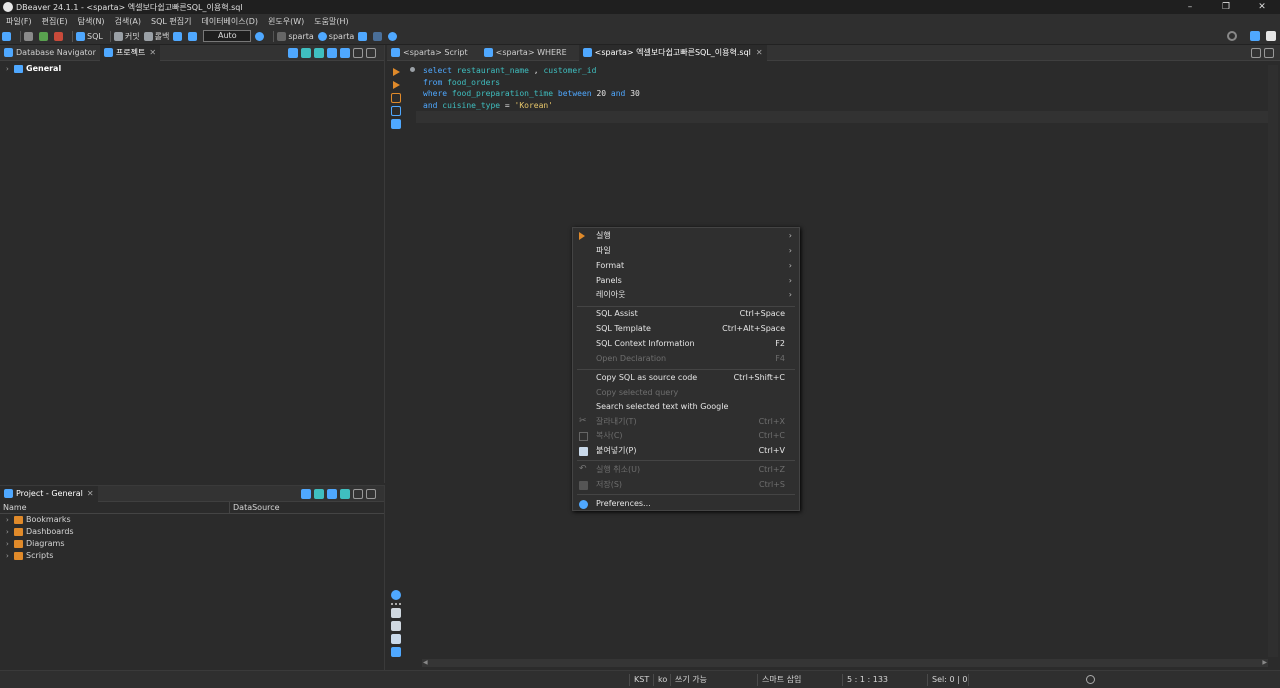 The width and height of the screenshot is (1280, 688). I want to click on menu-item-copy: 복사(C) Ctrl+C, so click(686, 436).